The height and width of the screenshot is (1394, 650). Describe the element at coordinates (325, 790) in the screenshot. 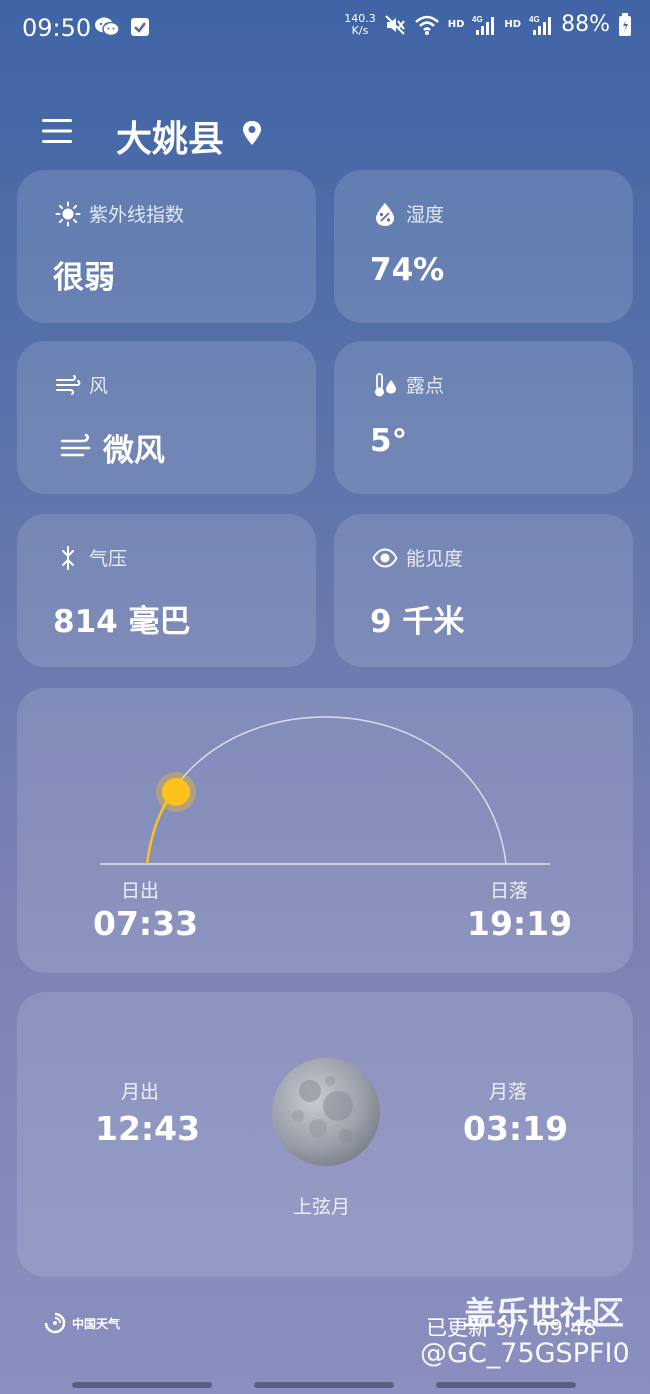

I see `sun-path-graphic` at that location.